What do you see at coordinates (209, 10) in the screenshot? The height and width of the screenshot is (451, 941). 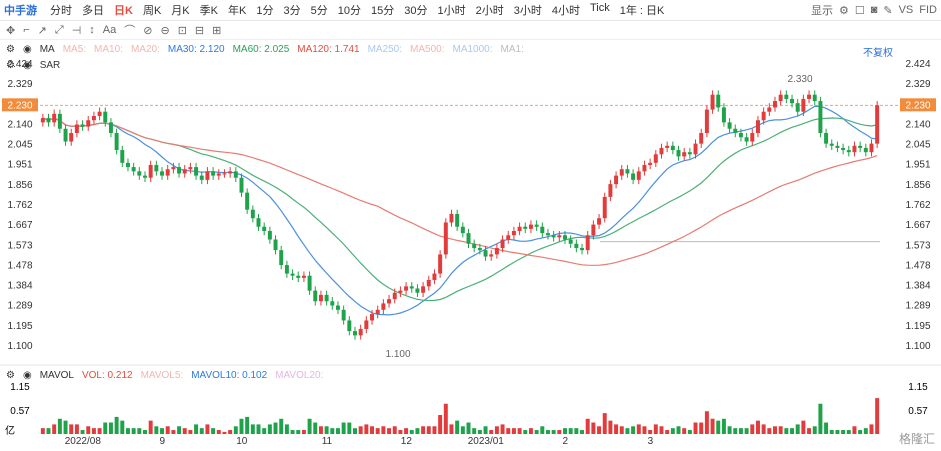 I see `period-tab: 季K` at bounding box center [209, 10].